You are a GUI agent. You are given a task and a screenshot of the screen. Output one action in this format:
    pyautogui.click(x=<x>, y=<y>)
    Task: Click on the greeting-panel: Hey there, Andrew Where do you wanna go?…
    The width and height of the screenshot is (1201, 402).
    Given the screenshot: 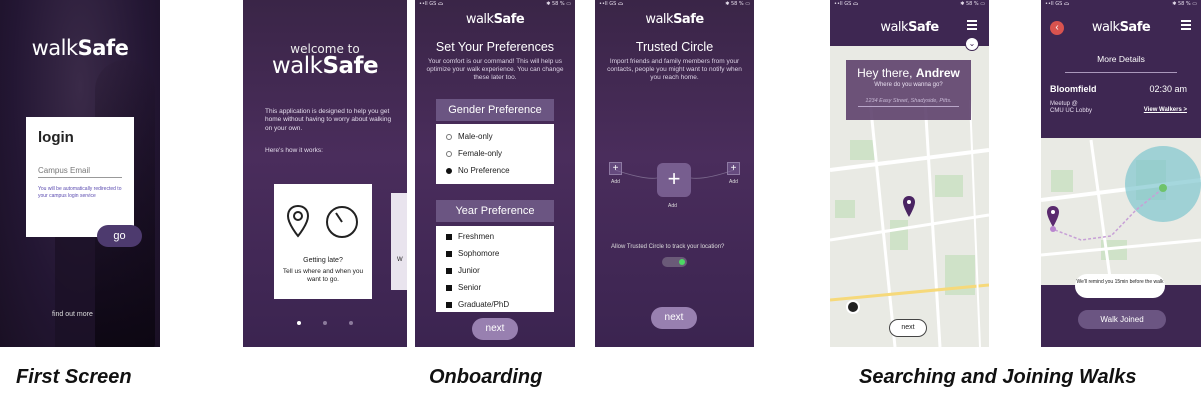 What is the action you would take?
    pyautogui.click(x=908, y=90)
    